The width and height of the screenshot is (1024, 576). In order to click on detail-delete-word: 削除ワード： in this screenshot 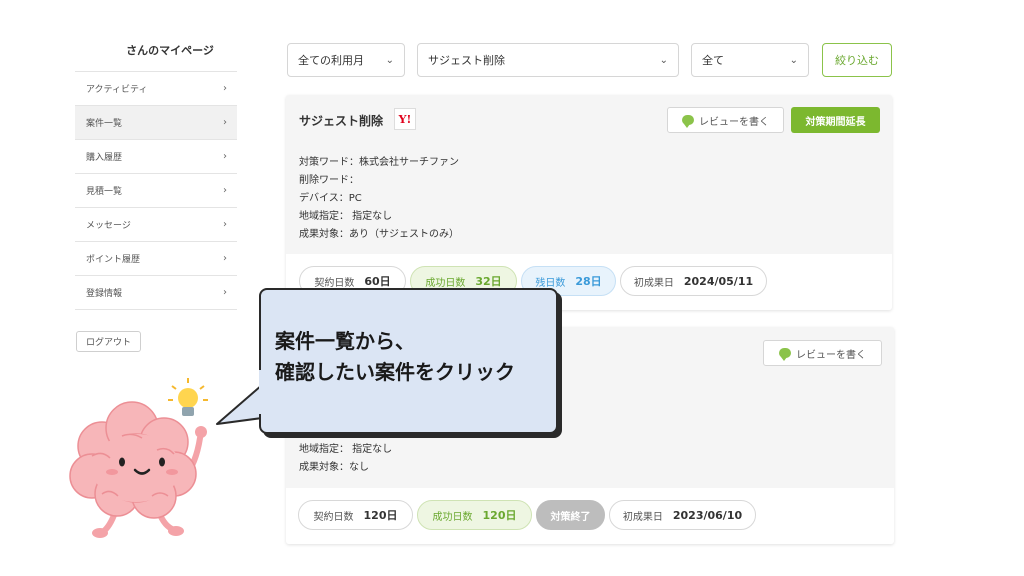, I will do `click(329, 180)`.